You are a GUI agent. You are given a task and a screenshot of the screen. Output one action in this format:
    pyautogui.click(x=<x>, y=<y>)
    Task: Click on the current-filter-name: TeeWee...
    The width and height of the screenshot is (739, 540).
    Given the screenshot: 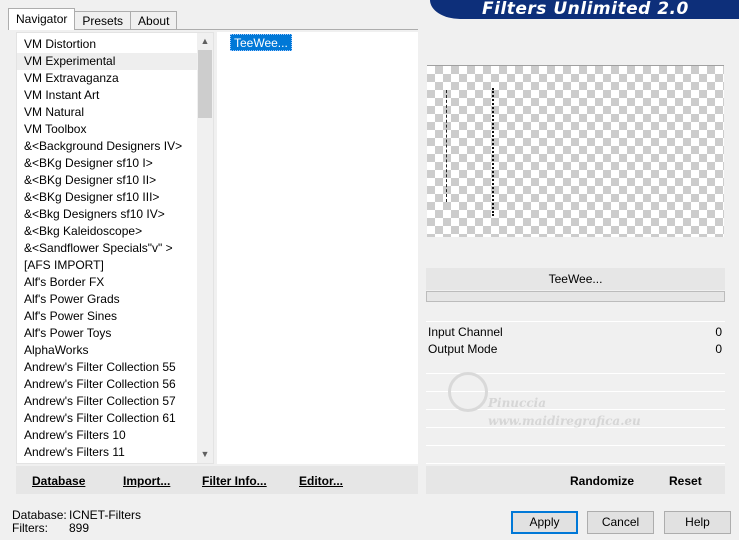 What is the action you would take?
    pyautogui.click(x=575, y=279)
    